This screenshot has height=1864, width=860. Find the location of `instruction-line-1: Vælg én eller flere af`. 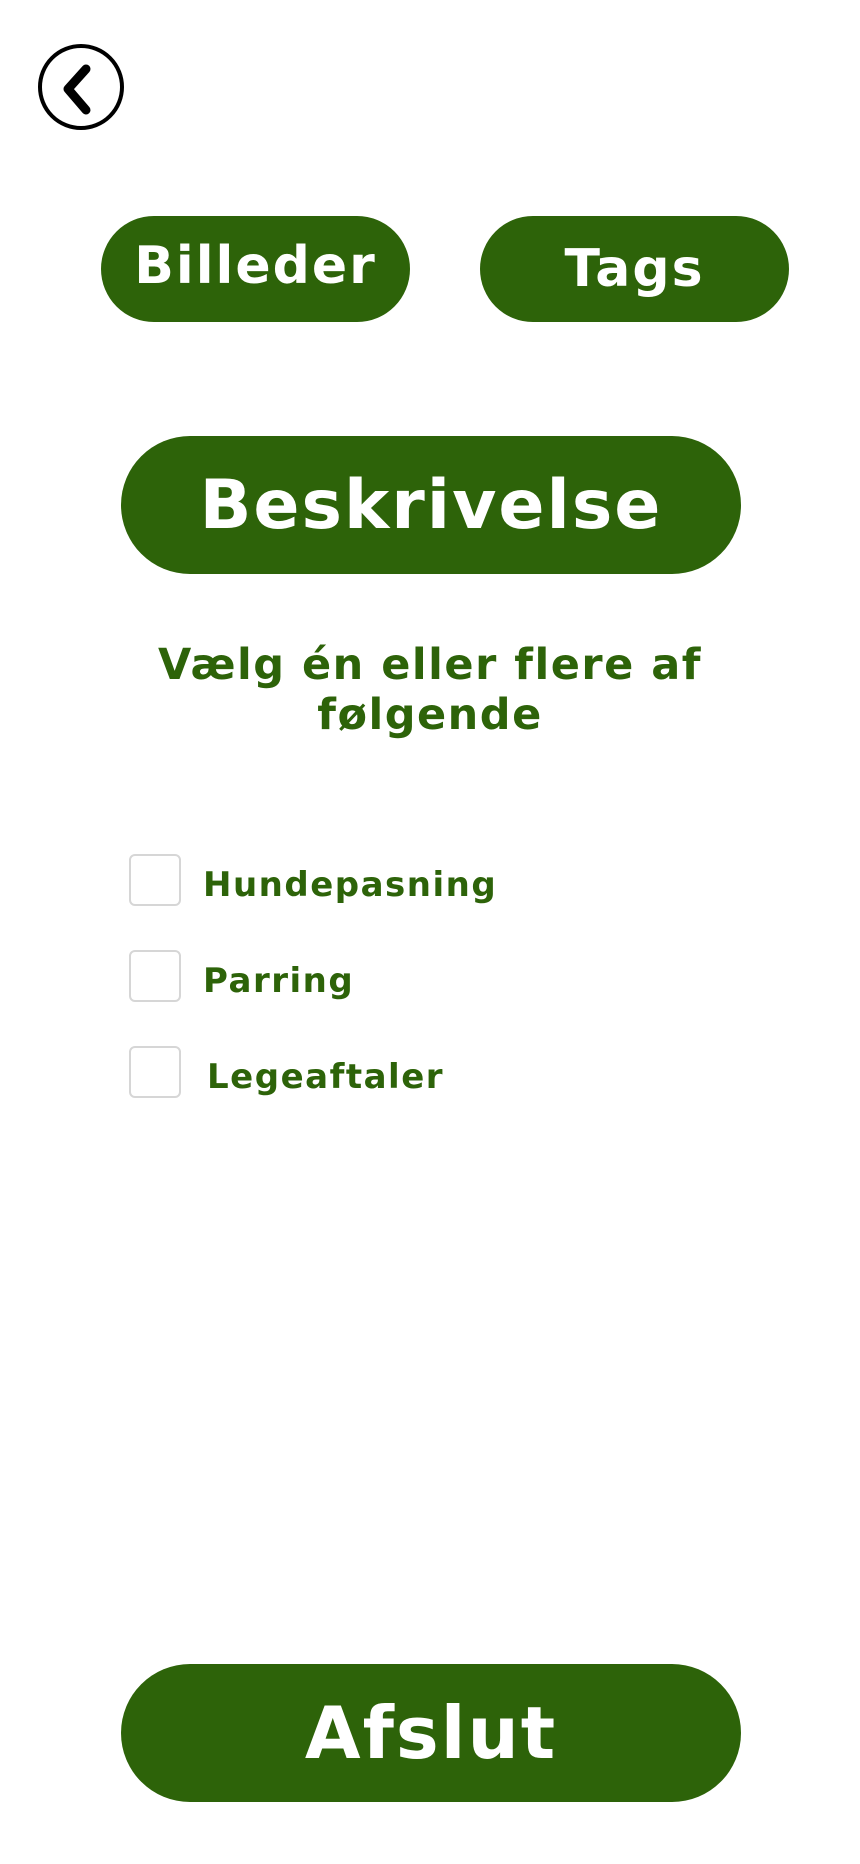

instruction-line-1: Vælg én eller flere af is located at coordinates (430, 665).